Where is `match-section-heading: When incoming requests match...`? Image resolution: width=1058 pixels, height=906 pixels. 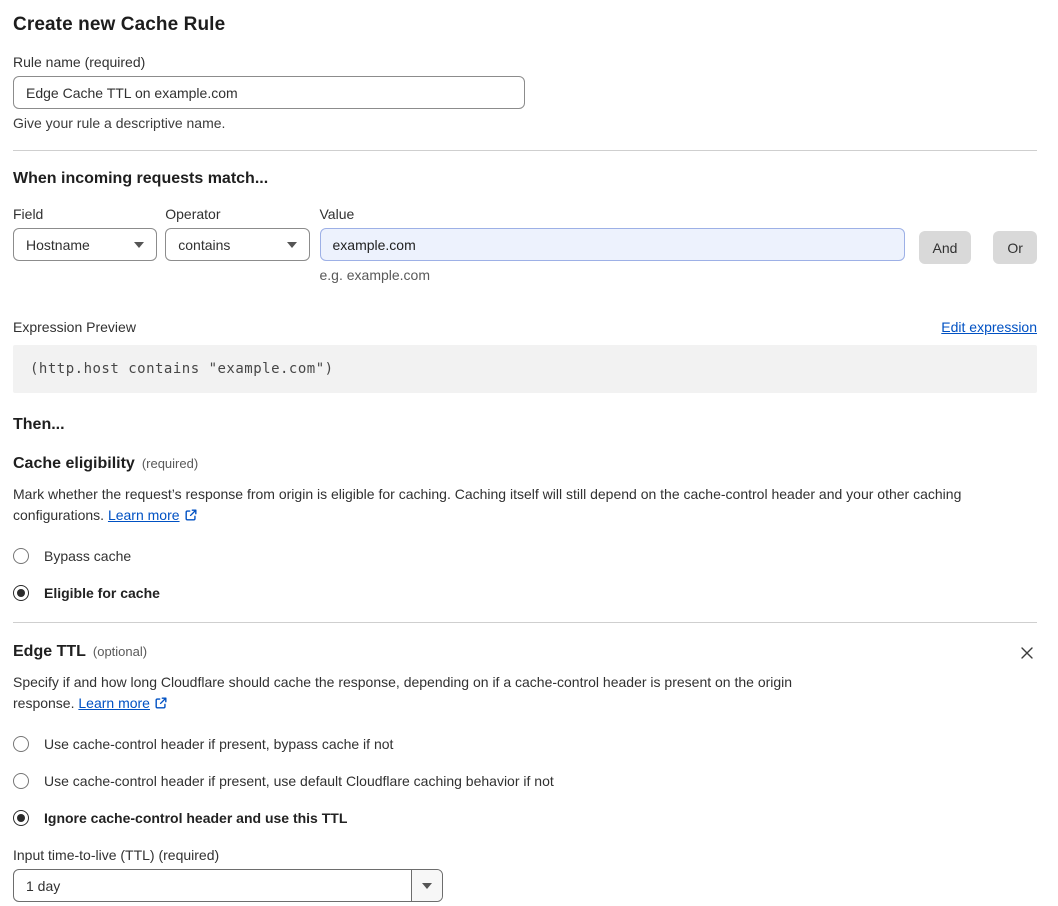
match-section-heading: When incoming requests match... is located at coordinates (141, 178).